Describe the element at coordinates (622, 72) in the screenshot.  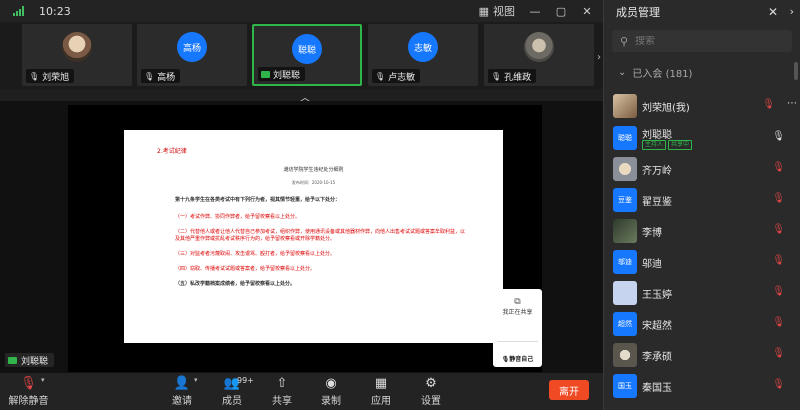
I see `chevron-down-icon: ⌄` at that location.